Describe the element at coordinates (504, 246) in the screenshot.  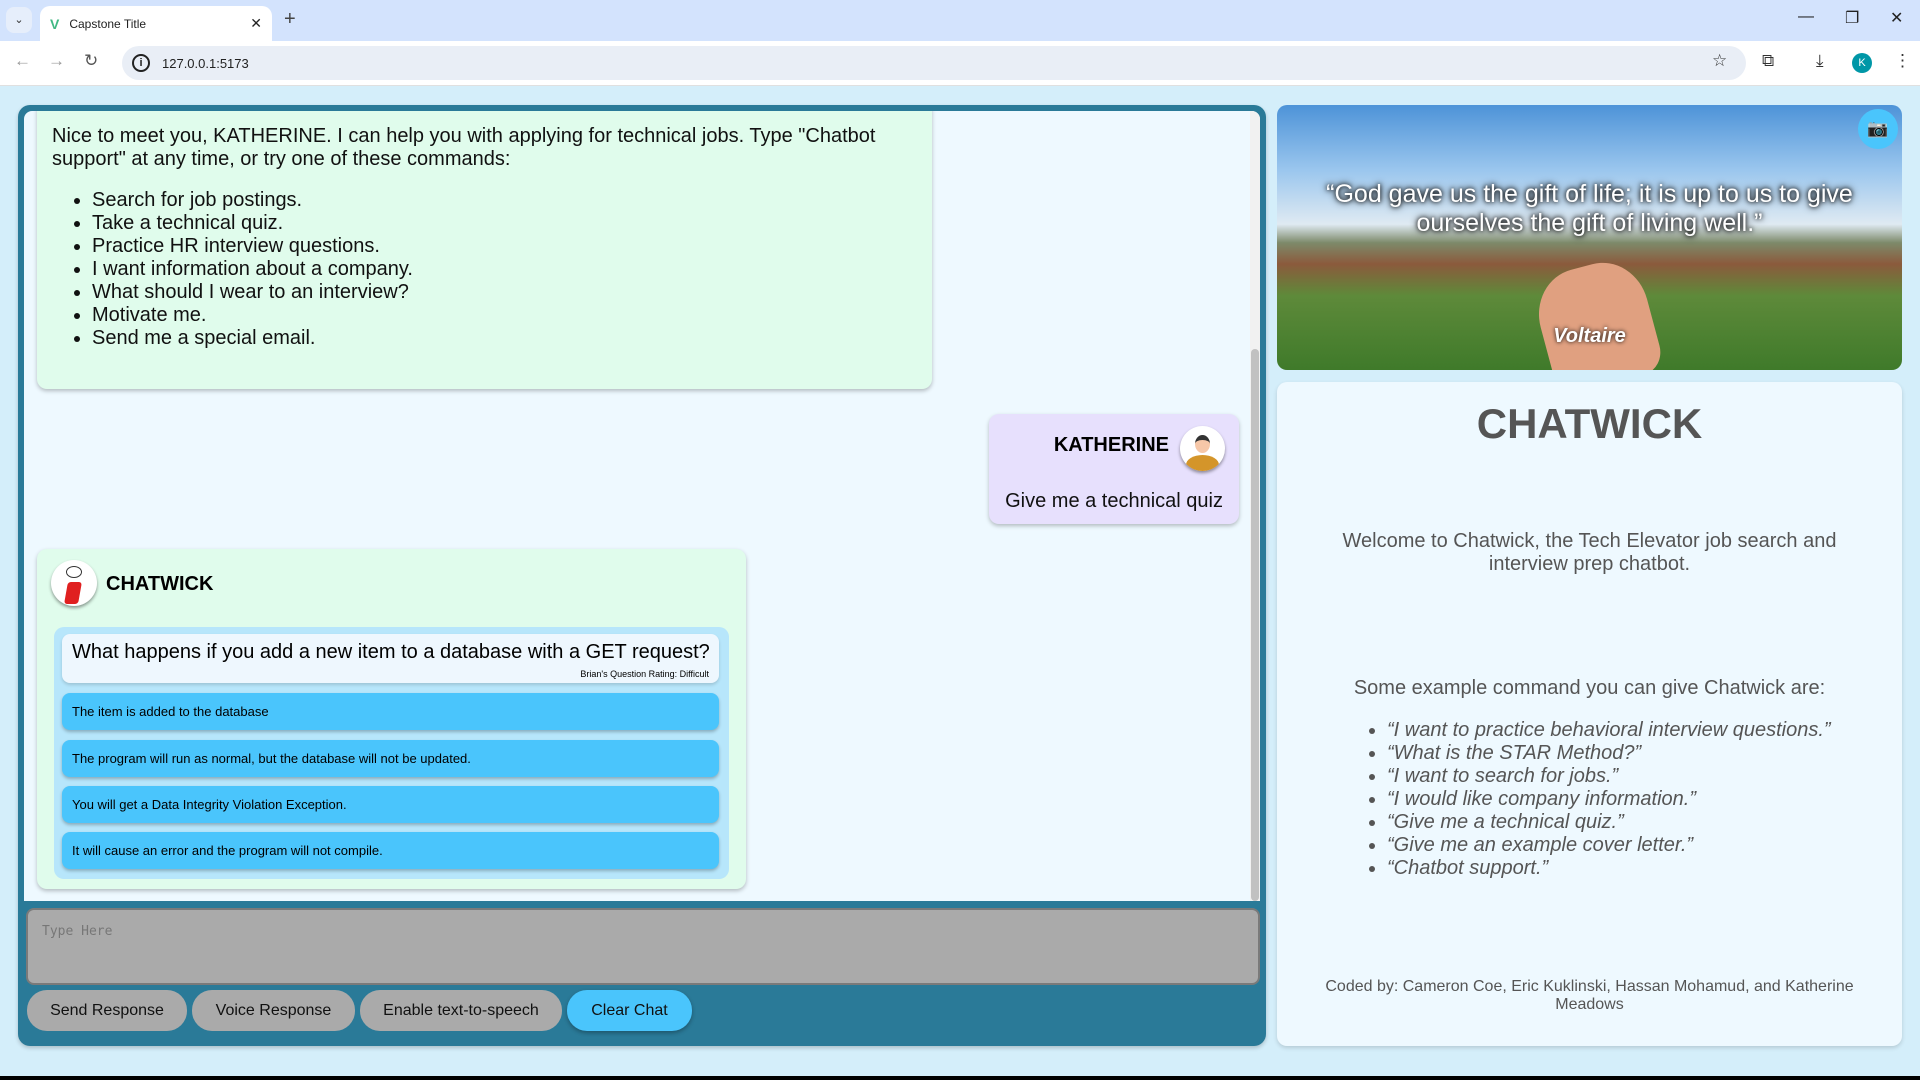
I see `command-item: Practice HR interview questions.` at that location.